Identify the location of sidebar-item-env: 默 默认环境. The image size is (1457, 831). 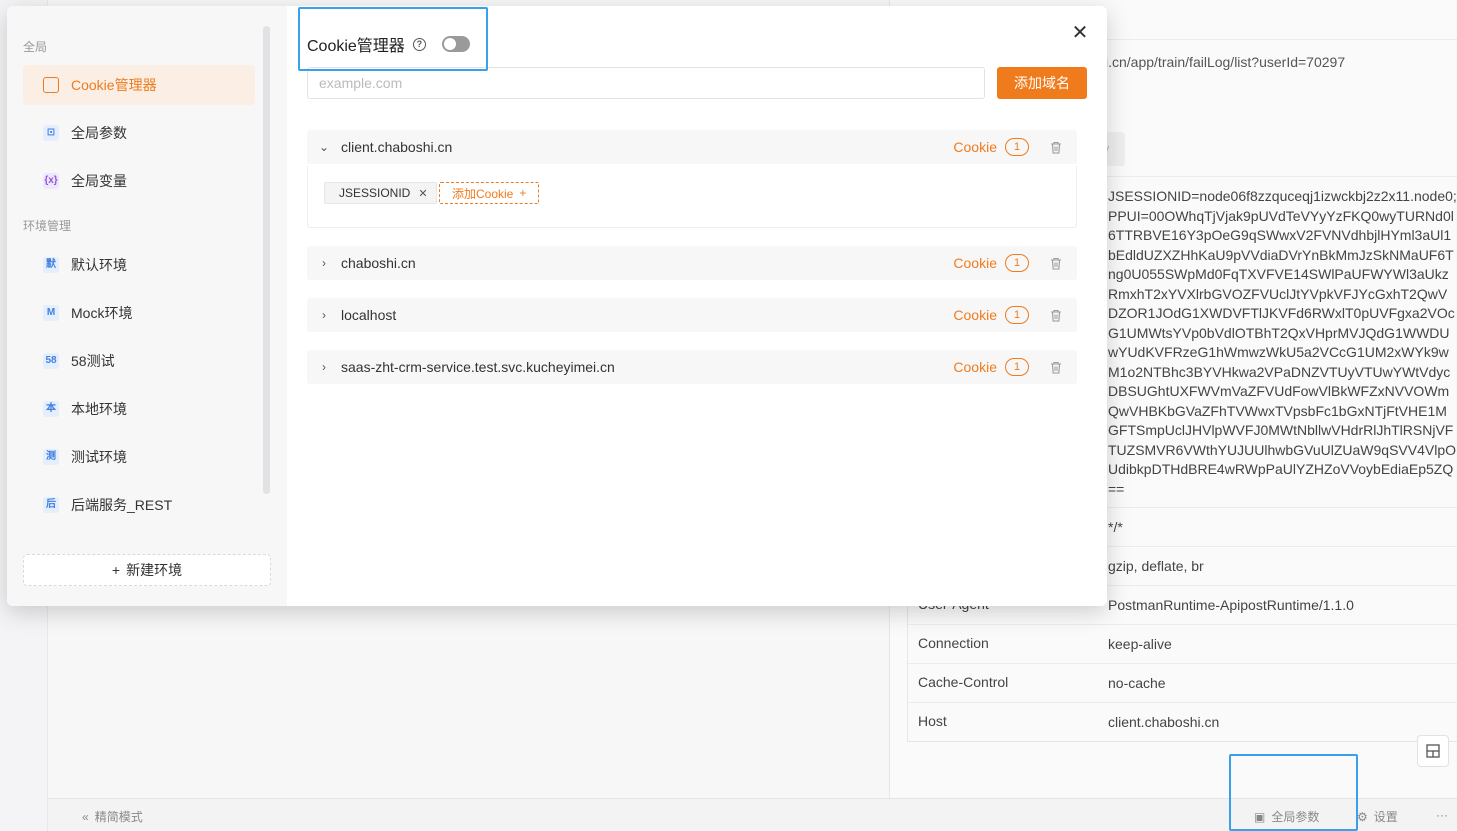
(139, 265).